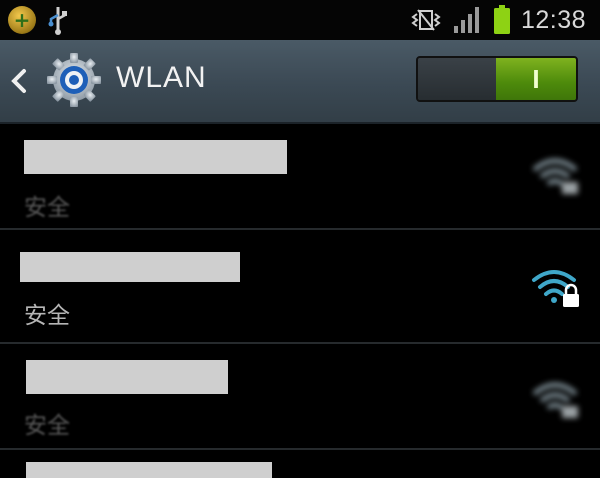 The height and width of the screenshot is (478, 600). I want to click on page-title: WLAN, so click(161, 77).